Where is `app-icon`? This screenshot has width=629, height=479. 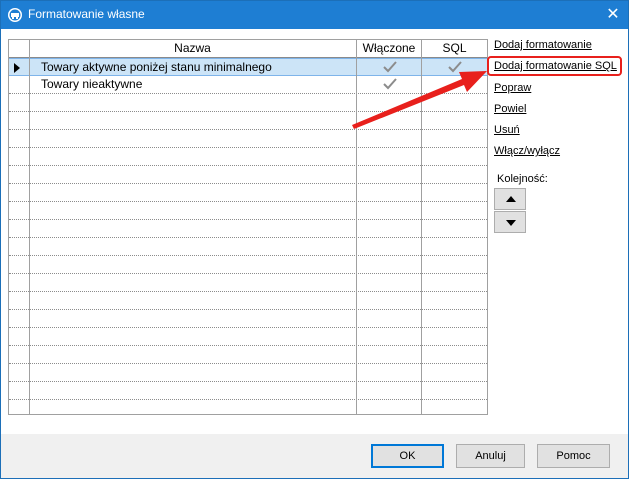 app-icon is located at coordinates (15, 15).